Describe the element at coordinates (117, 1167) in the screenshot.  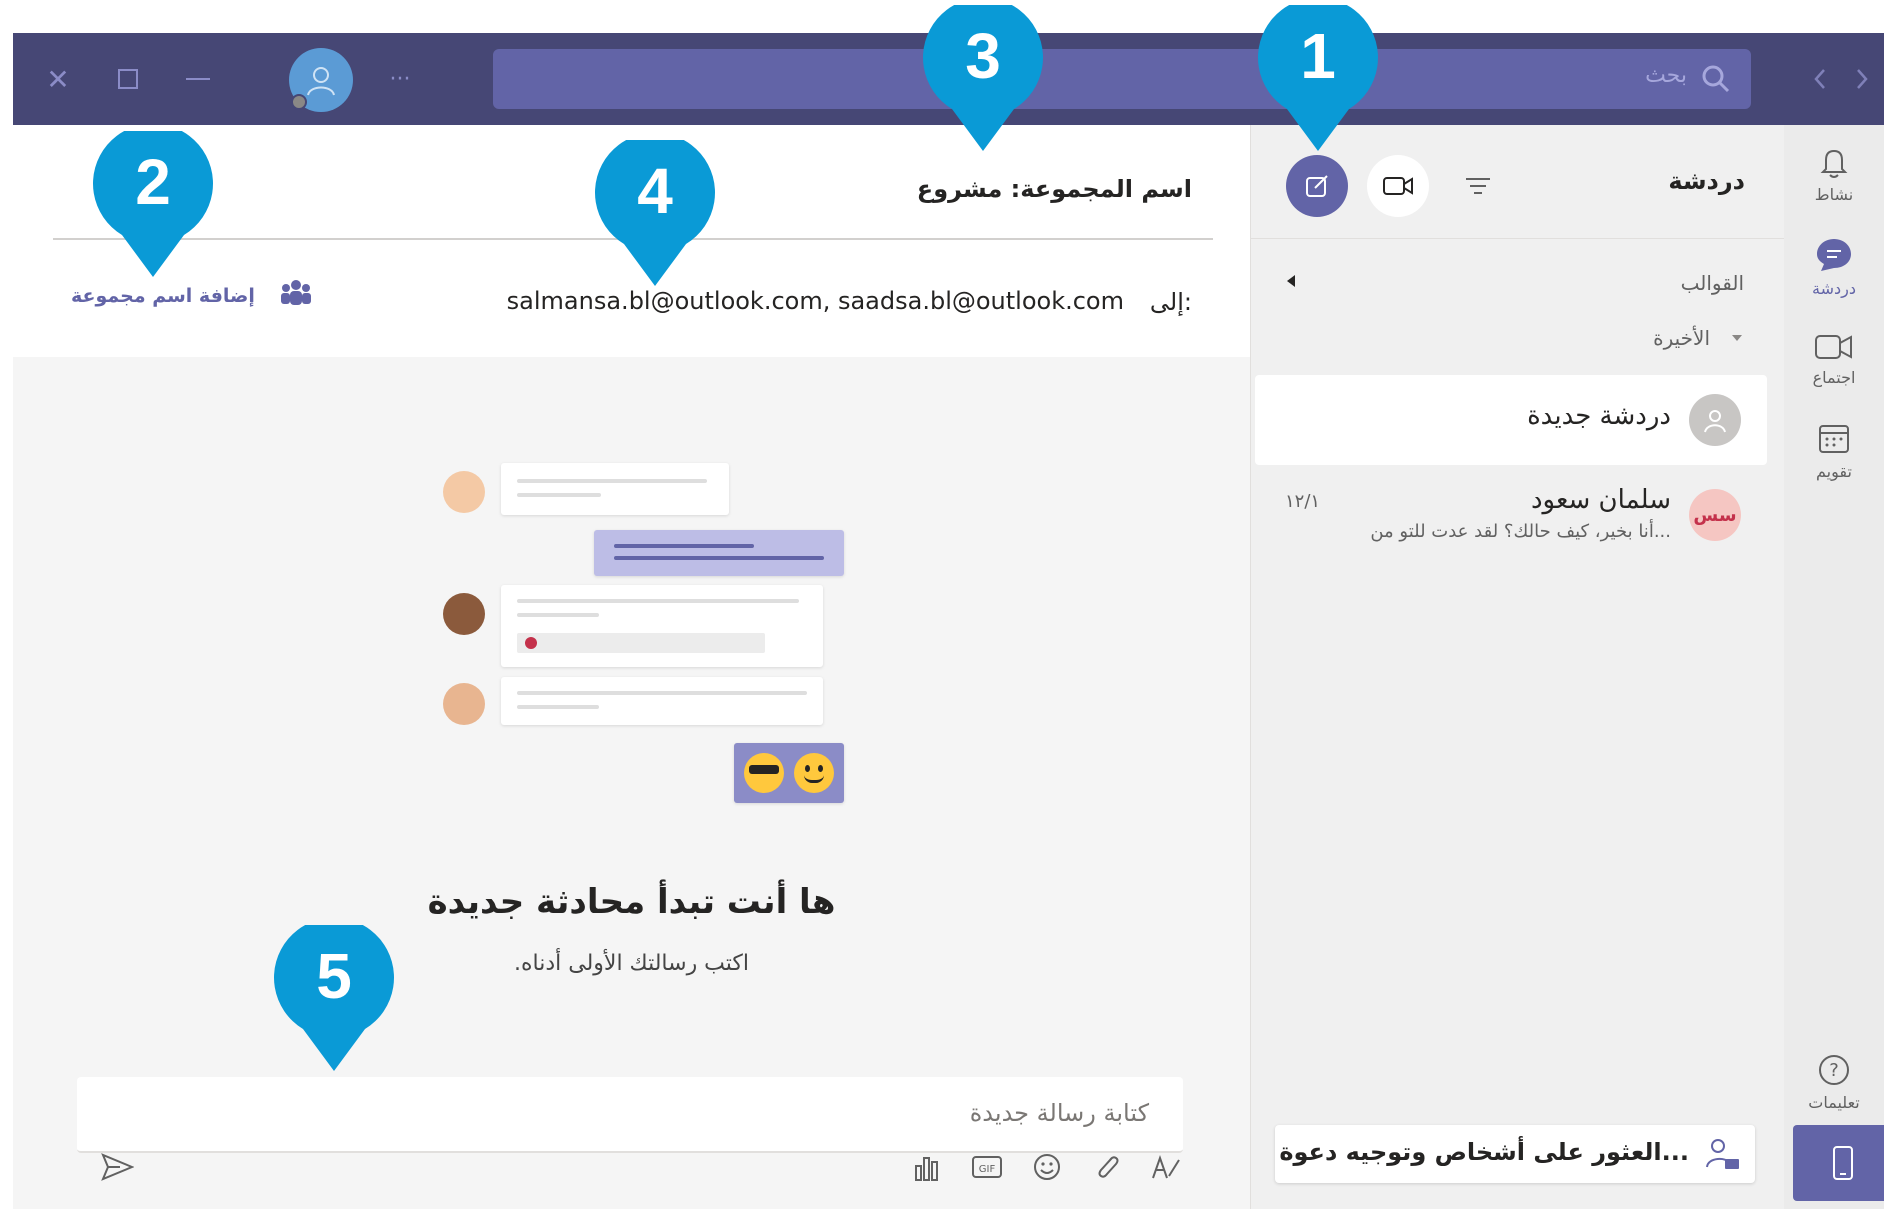
I see `send-icon` at that location.